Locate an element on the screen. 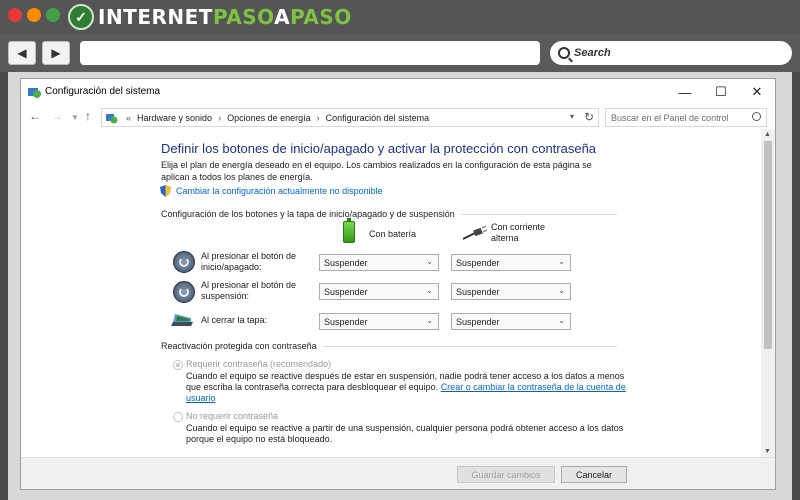 Image resolution: width=800 pixels, height=500 pixels. row-label: Al presionar el botón de suspensión: is located at coordinates (249, 290).